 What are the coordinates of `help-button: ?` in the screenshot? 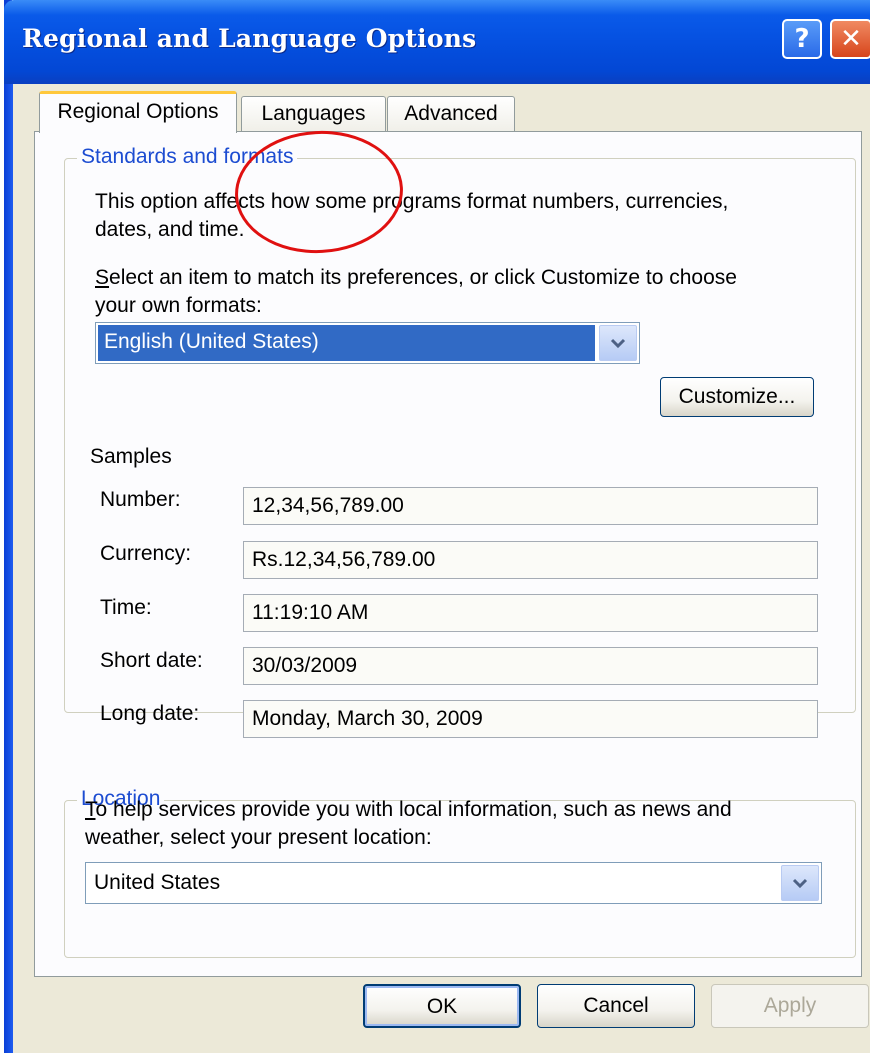 It's located at (802, 39).